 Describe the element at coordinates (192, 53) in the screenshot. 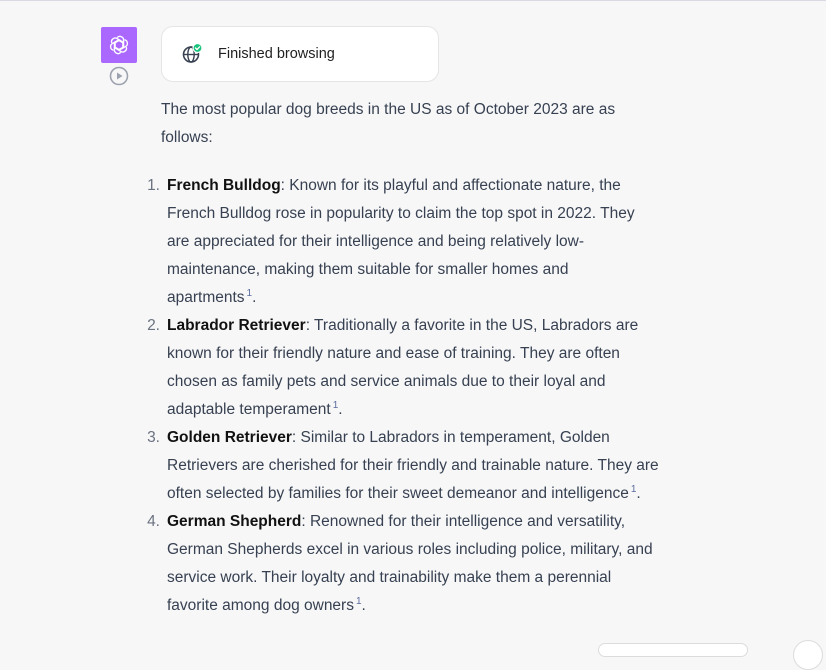

I see `globe-check-icon` at that location.